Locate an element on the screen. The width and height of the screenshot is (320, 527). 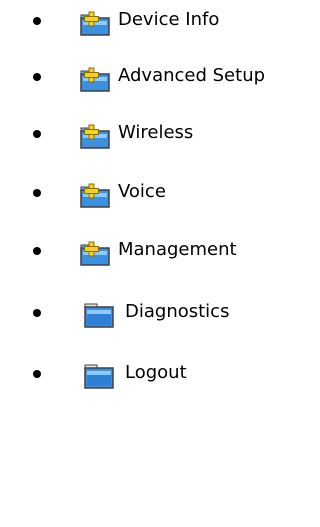
menu-item-logout: Logout is located at coordinates (148, 374).